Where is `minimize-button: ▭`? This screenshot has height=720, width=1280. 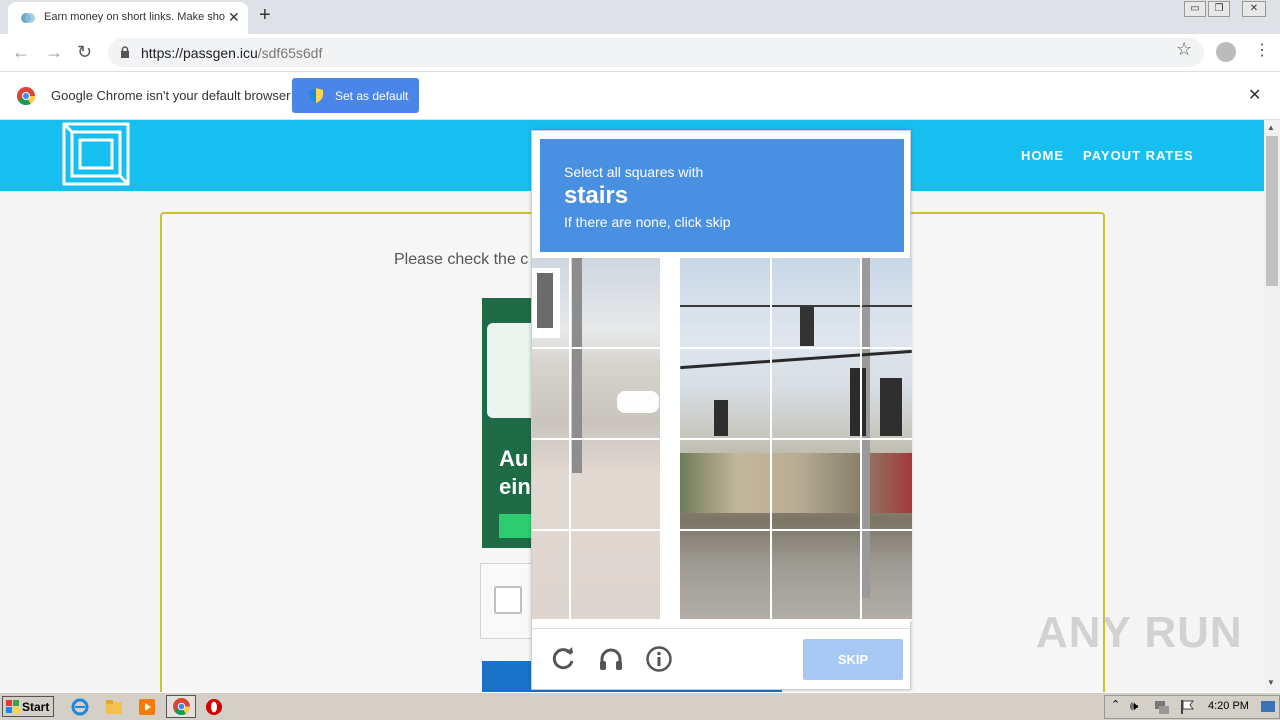
minimize-button: ▭ is located at coordinates (1195, 9).